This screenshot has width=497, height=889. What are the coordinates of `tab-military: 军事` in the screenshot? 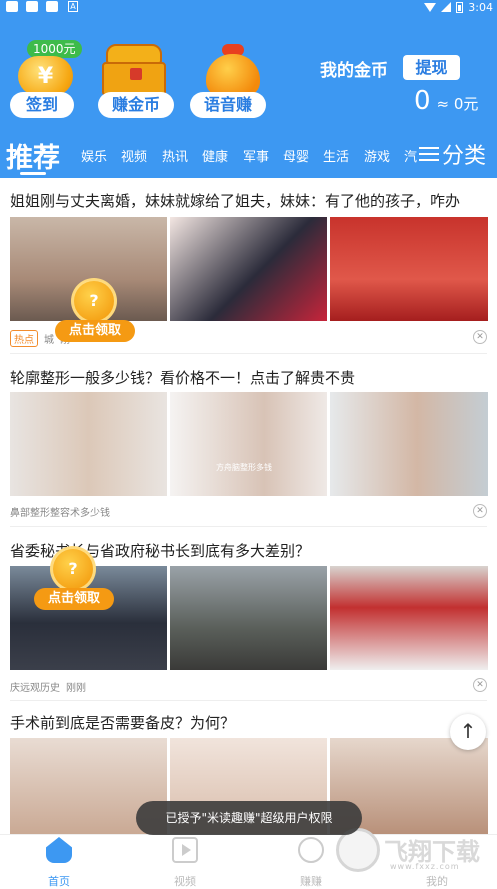 It's located at (256, 155).